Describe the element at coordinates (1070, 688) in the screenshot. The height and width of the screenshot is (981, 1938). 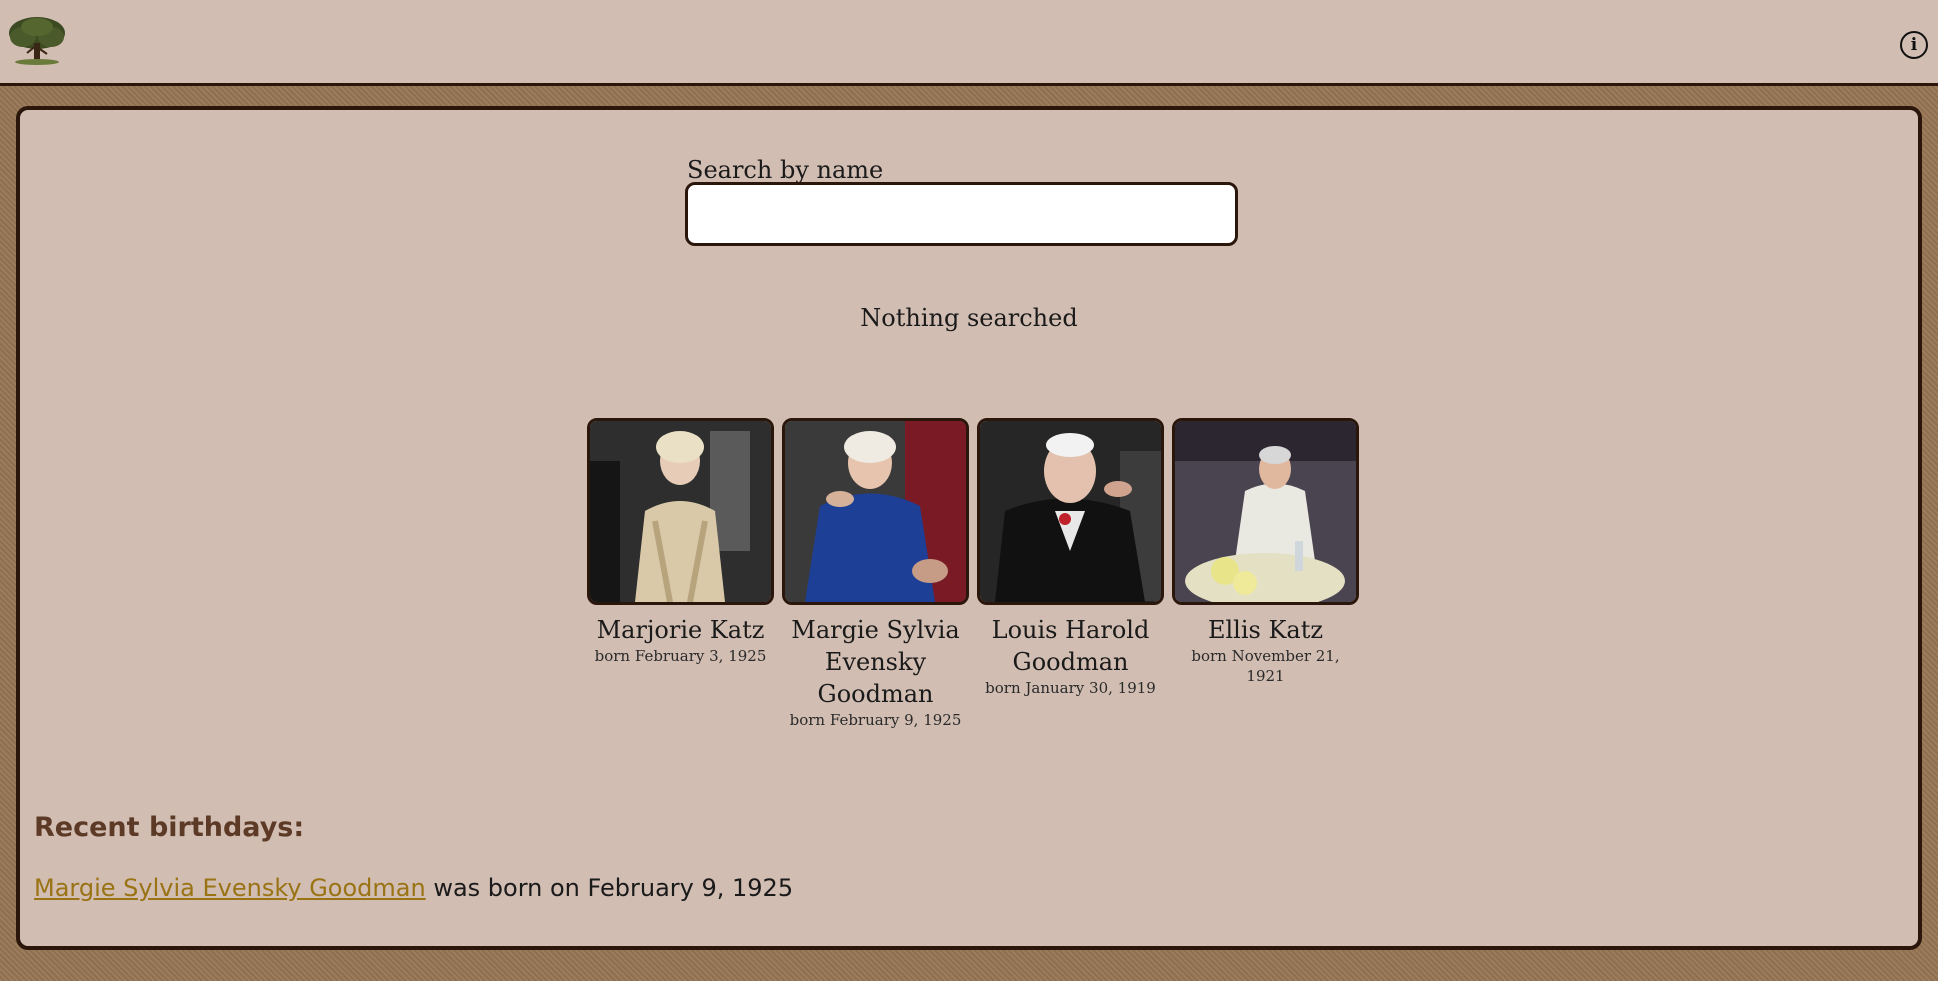
I see `person-born: born January 30, 1919` at that location.